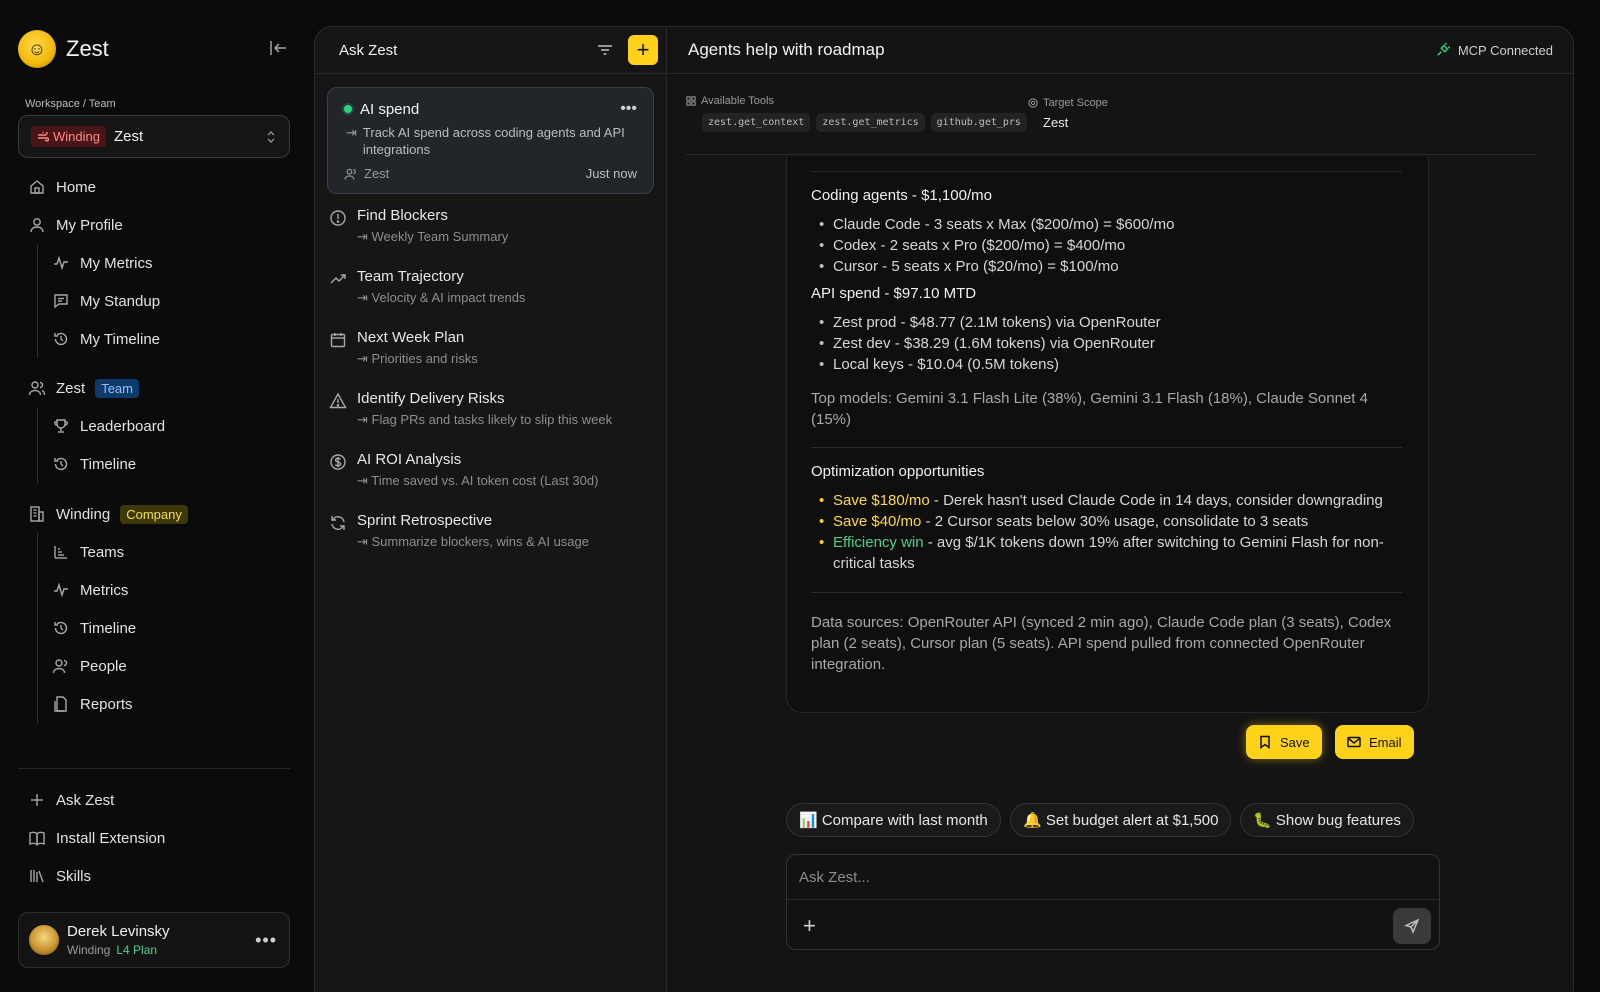 The height and width of the screenshot is (992, 1600). Describe the element at coordinates (338, 279) in the screenshot. I see `trending-up-icon` at that location.